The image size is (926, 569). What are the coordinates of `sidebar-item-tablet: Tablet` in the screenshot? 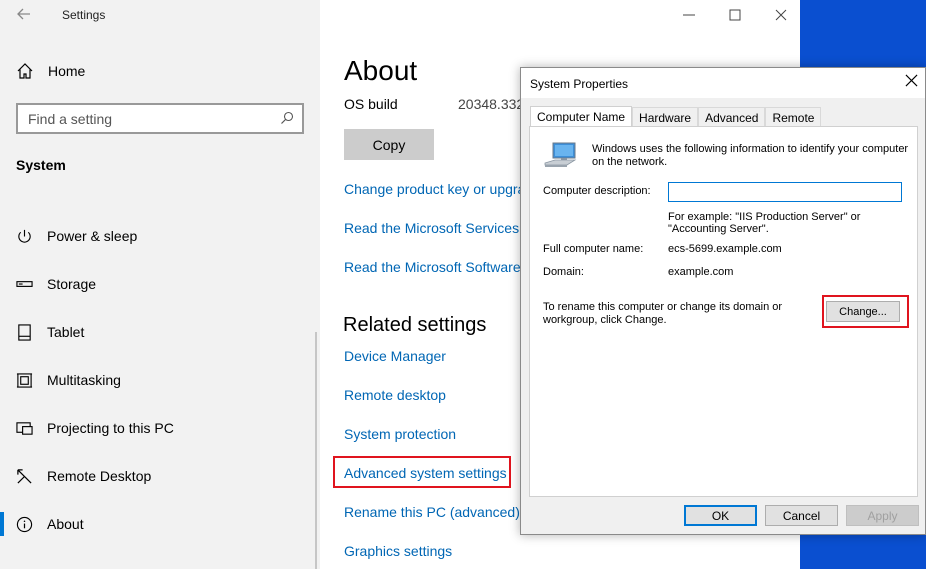 It's located at (50, 332).